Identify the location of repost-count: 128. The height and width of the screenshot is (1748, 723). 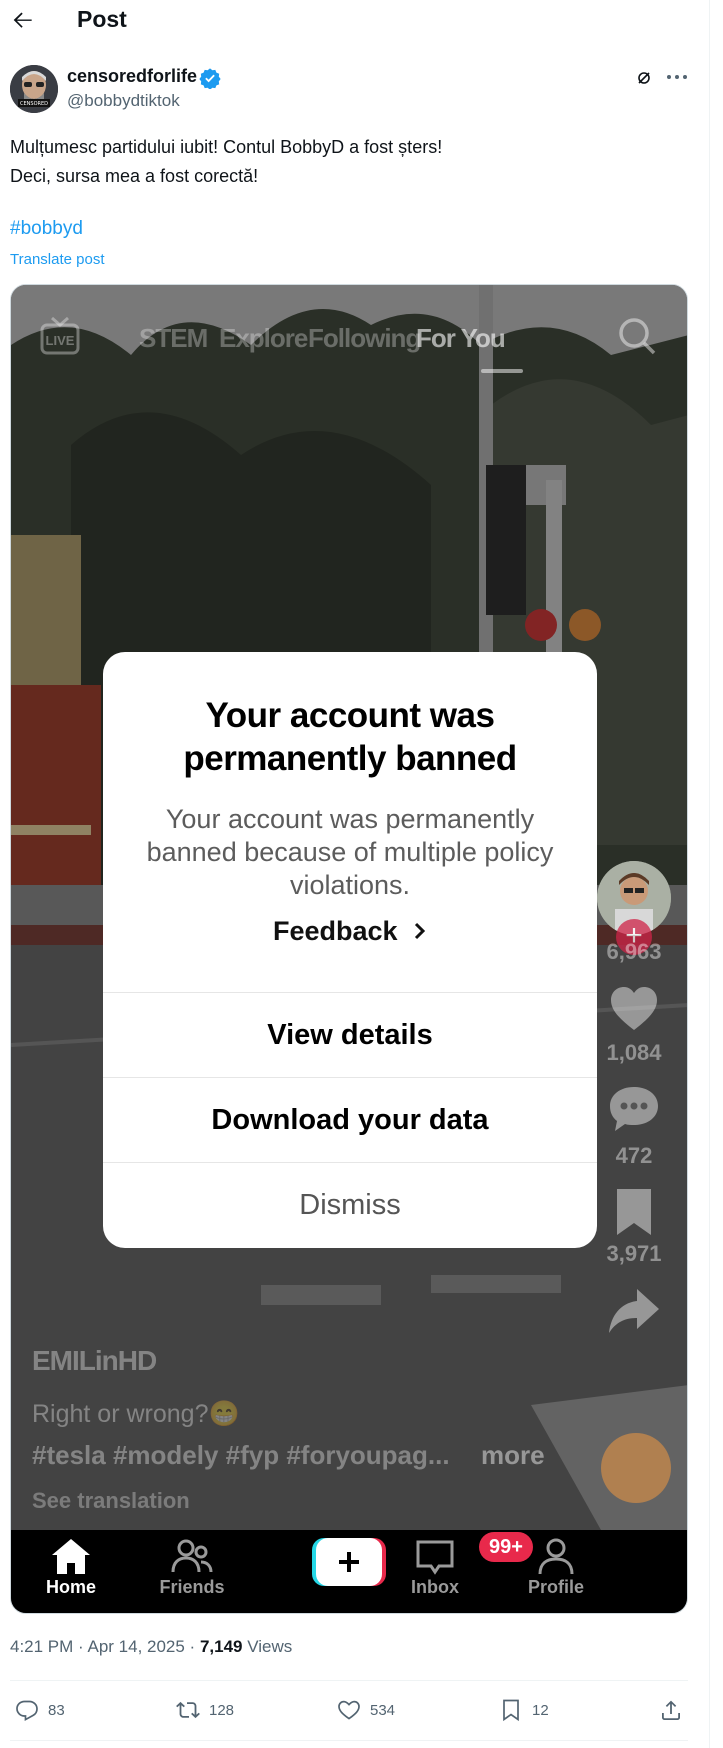
(222, 1710).